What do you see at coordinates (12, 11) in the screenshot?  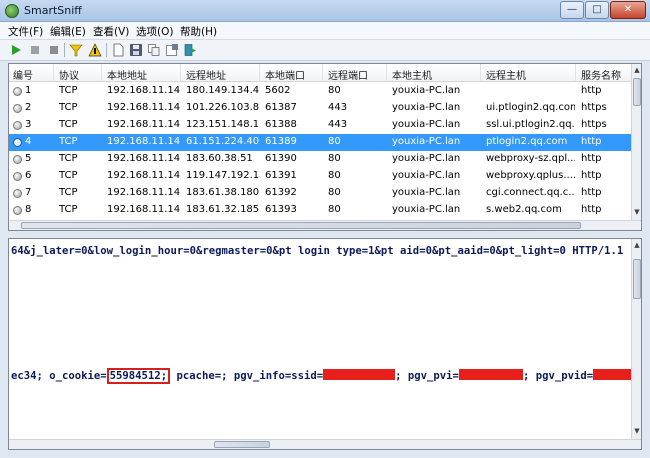 I see `app-icon` at bounding box center [12, 11].